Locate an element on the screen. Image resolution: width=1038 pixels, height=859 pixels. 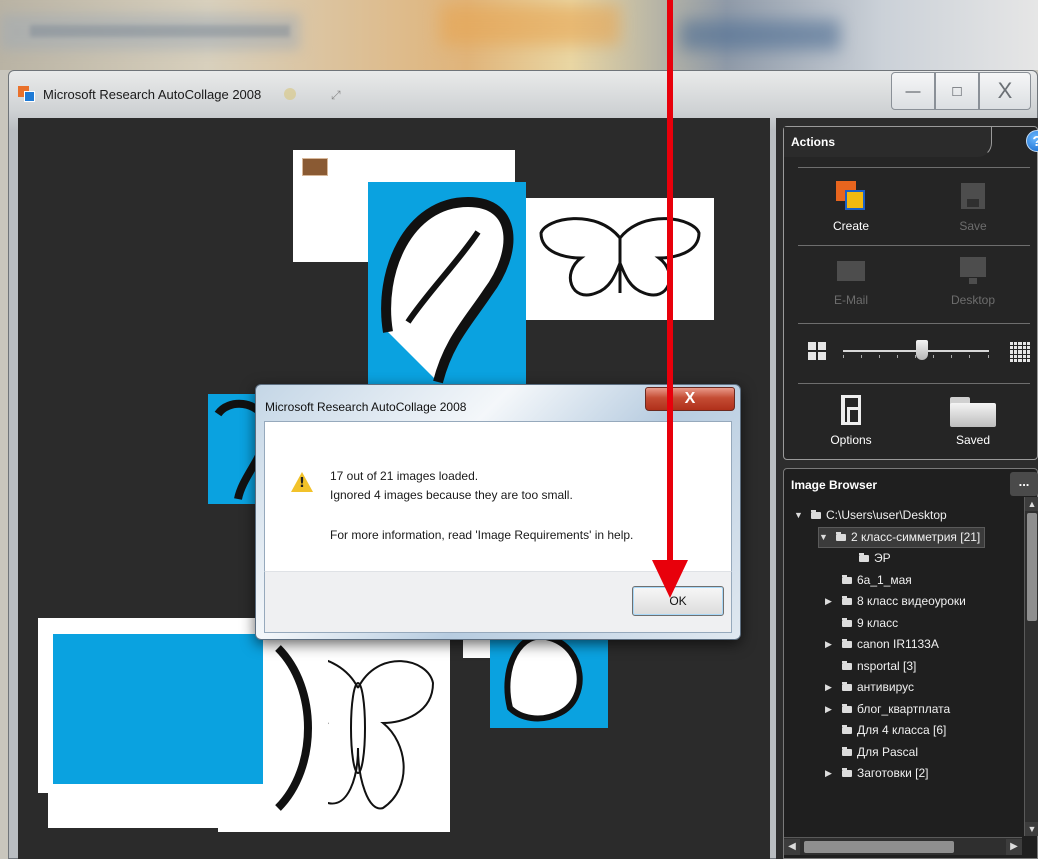
minimize-button: — is located at coordinates (913, 91).